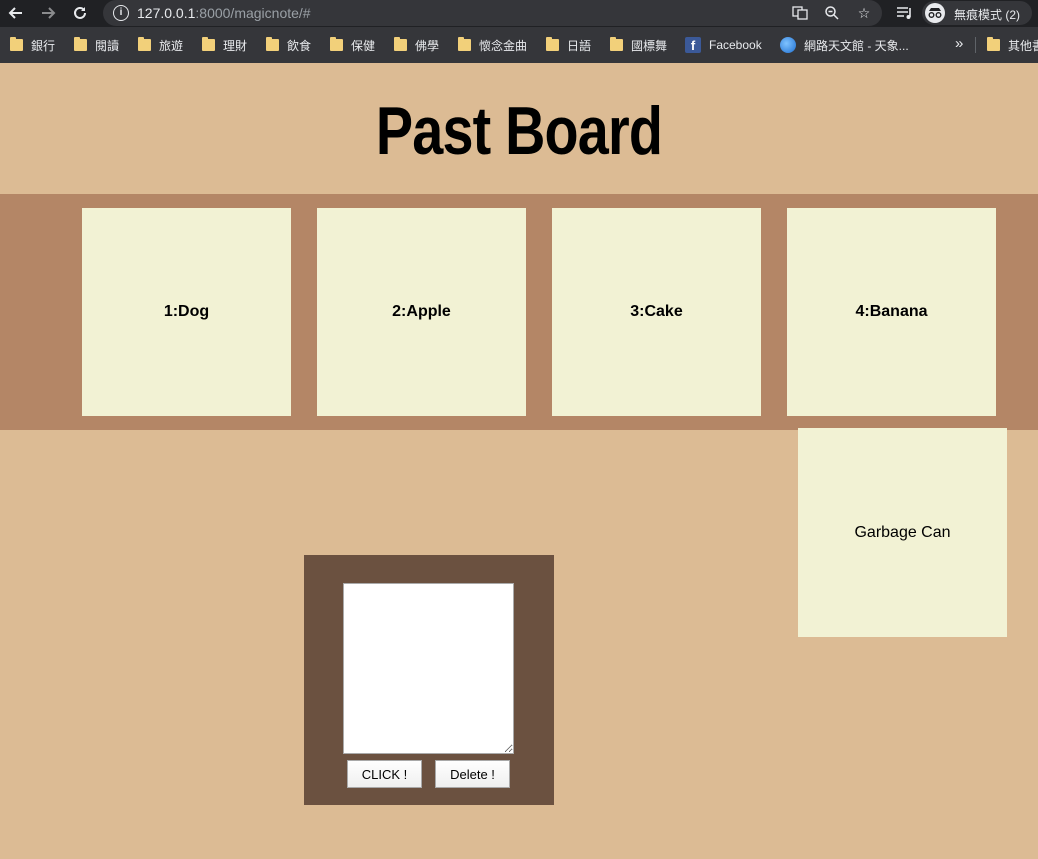  I want to click on sticky-note: 3:Cake, so click(656, 312).